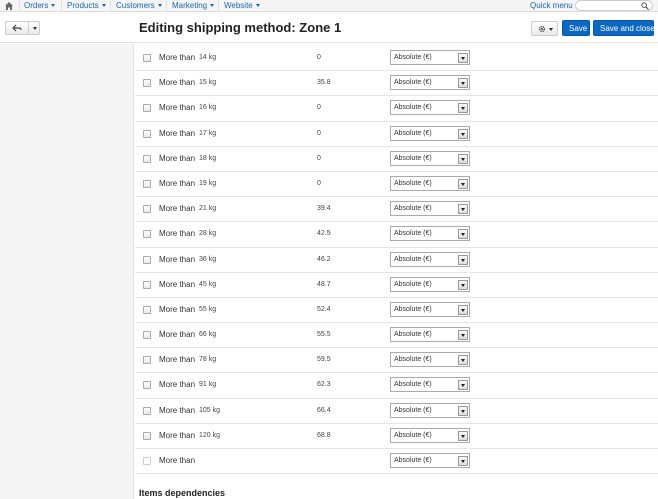 This screenshot has width=658, height=499. I want to click on weight-value: 36 kg, so click(208, 259).